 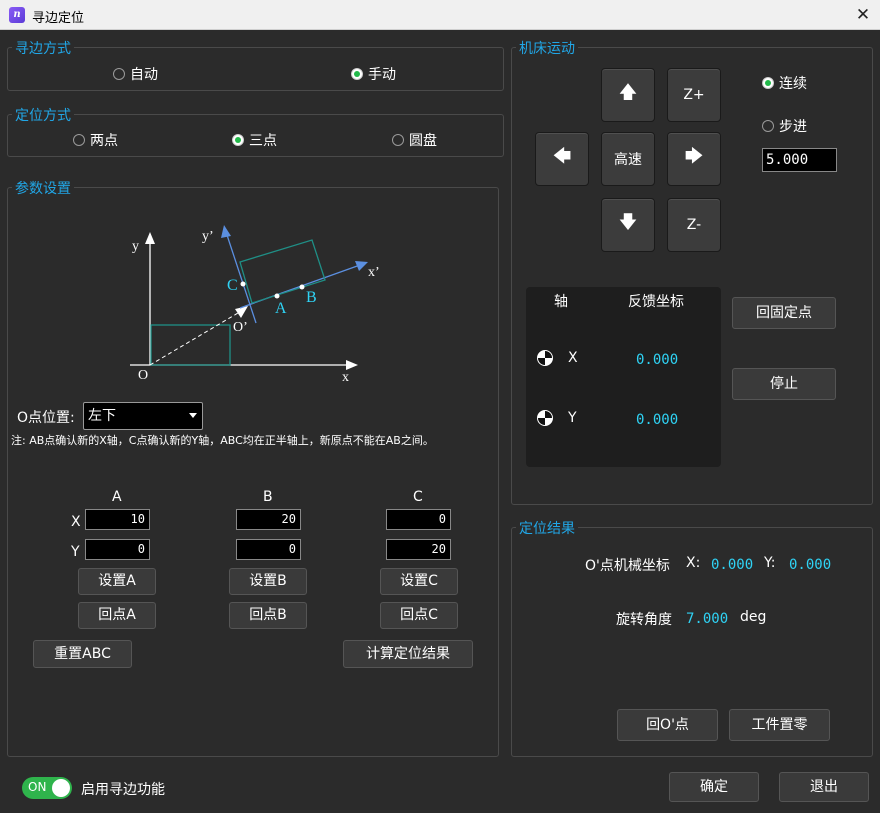 What do you see at coordinates (561, 302) in the screenshot?
I see `feedback-header-axis: 轴` at bounding box center [561, 302].